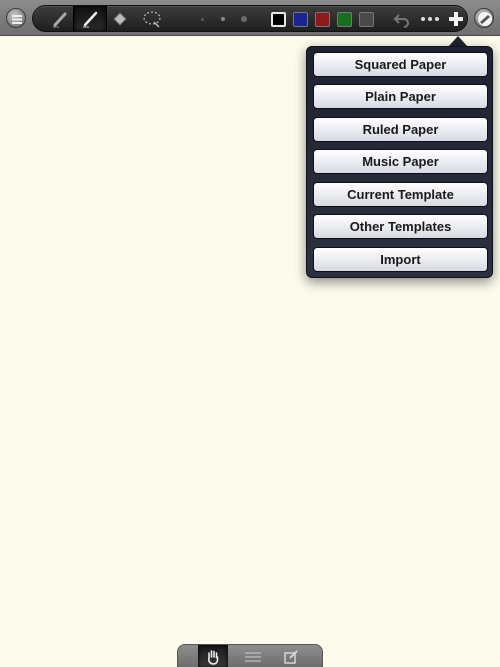 The height and width of the screenshot is (667, 500). Describe the element at coordinates (366, 19) in the screenshot. I see `color-swatch-gray` at that location.